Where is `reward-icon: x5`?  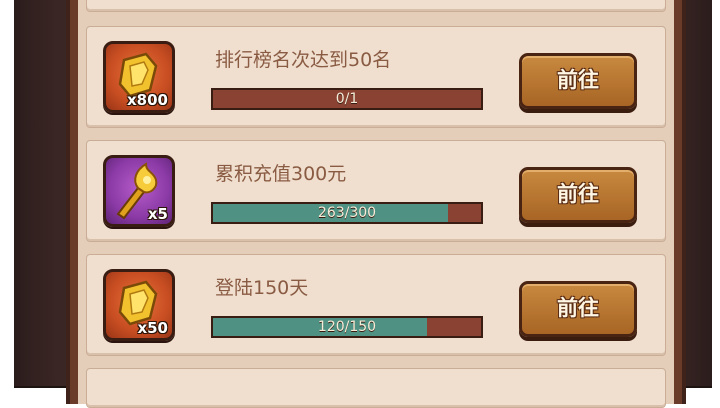 reward-icon: x5 is located at coordinates (139, 191).